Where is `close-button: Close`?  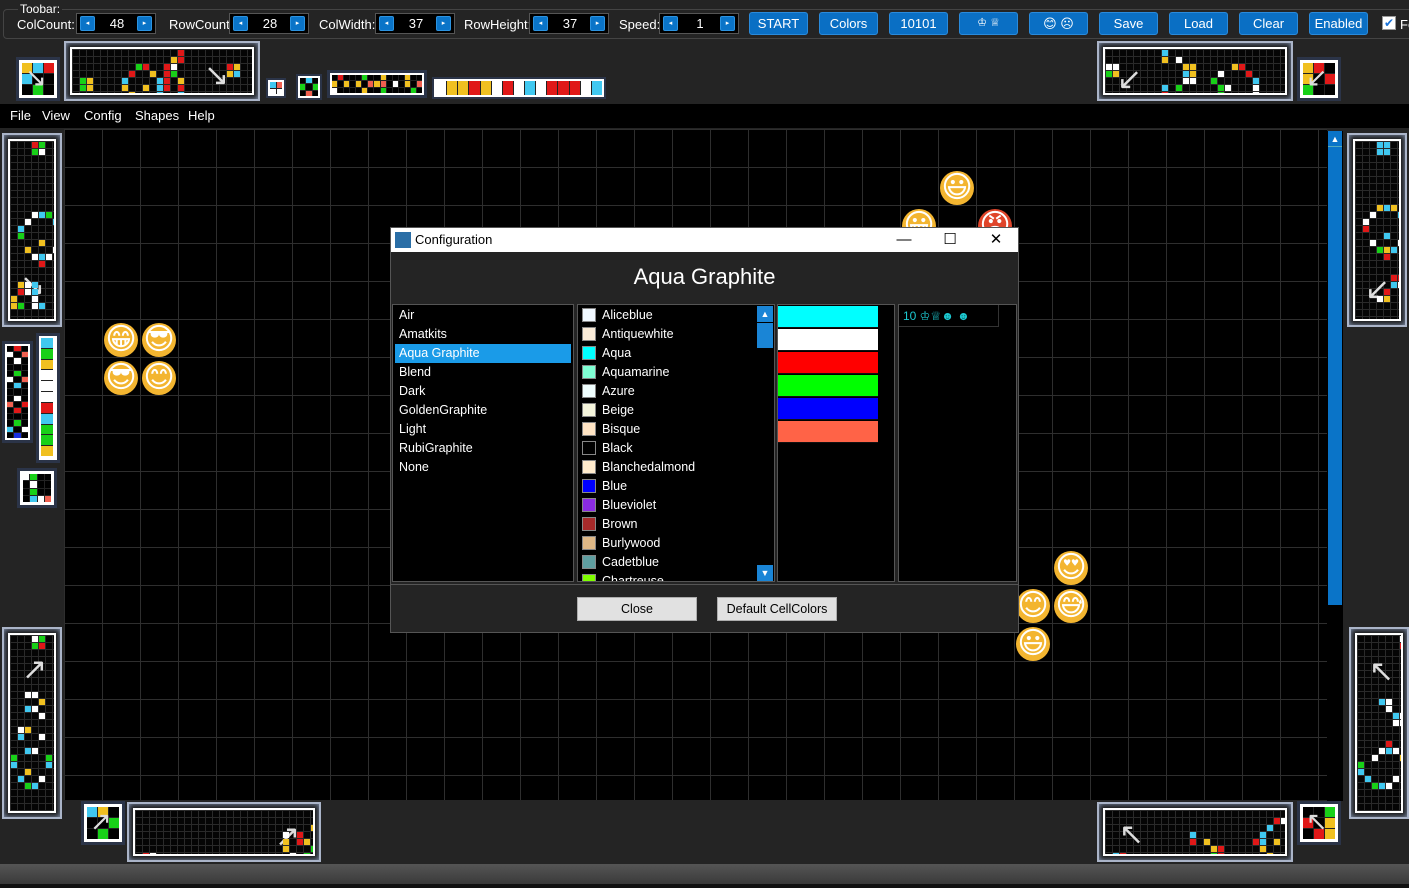
close-button: Close is located at coordinates (637, 609).